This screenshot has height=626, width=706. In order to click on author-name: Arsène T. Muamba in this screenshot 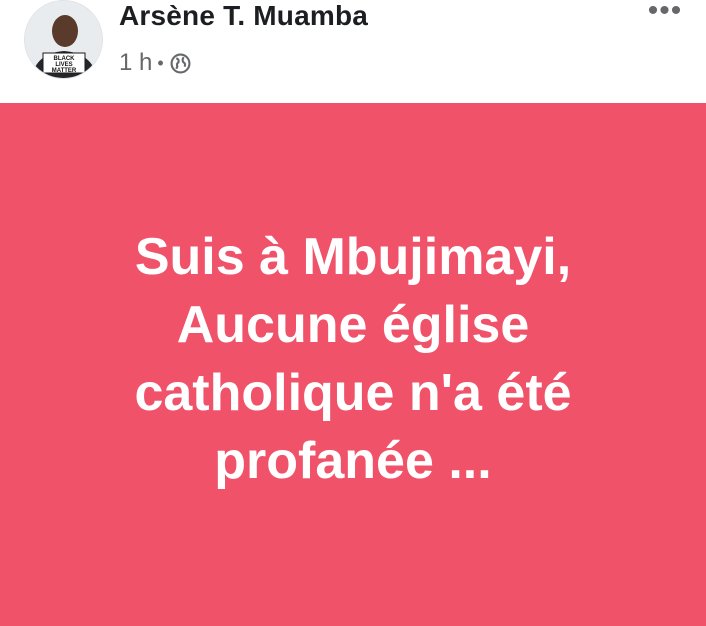, I will do `click(243, 16)`.